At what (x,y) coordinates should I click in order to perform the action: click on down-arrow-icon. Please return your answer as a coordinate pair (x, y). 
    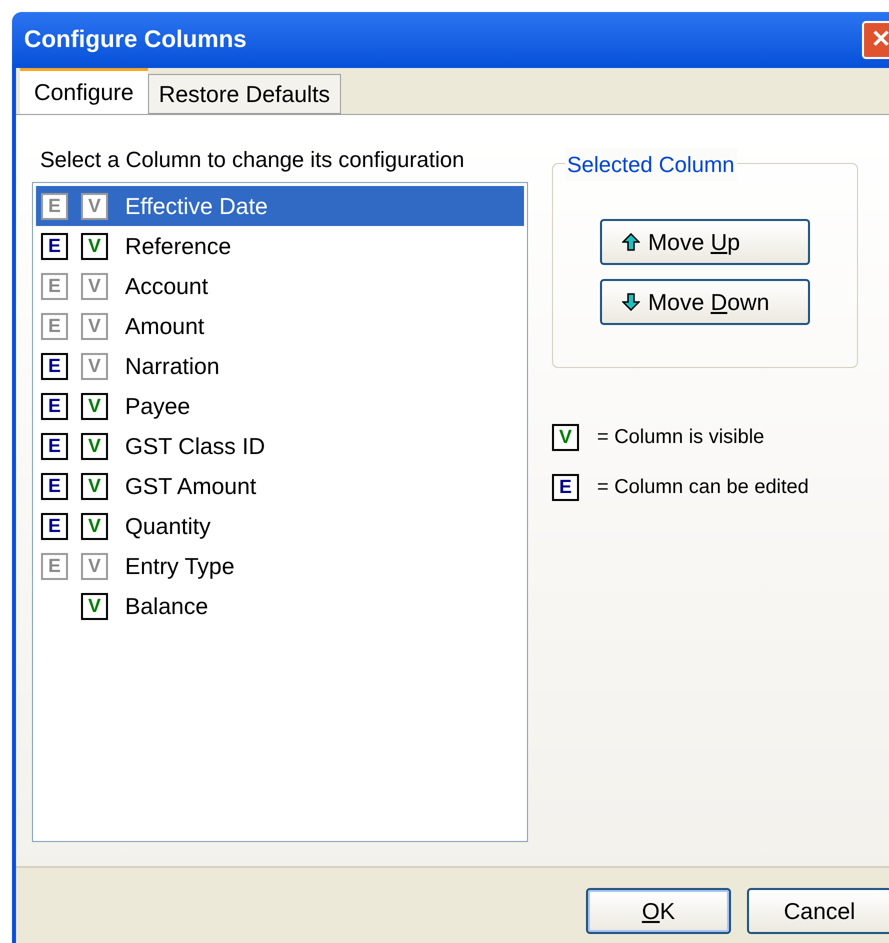
    Looking at the image, I should click on (631, 302).